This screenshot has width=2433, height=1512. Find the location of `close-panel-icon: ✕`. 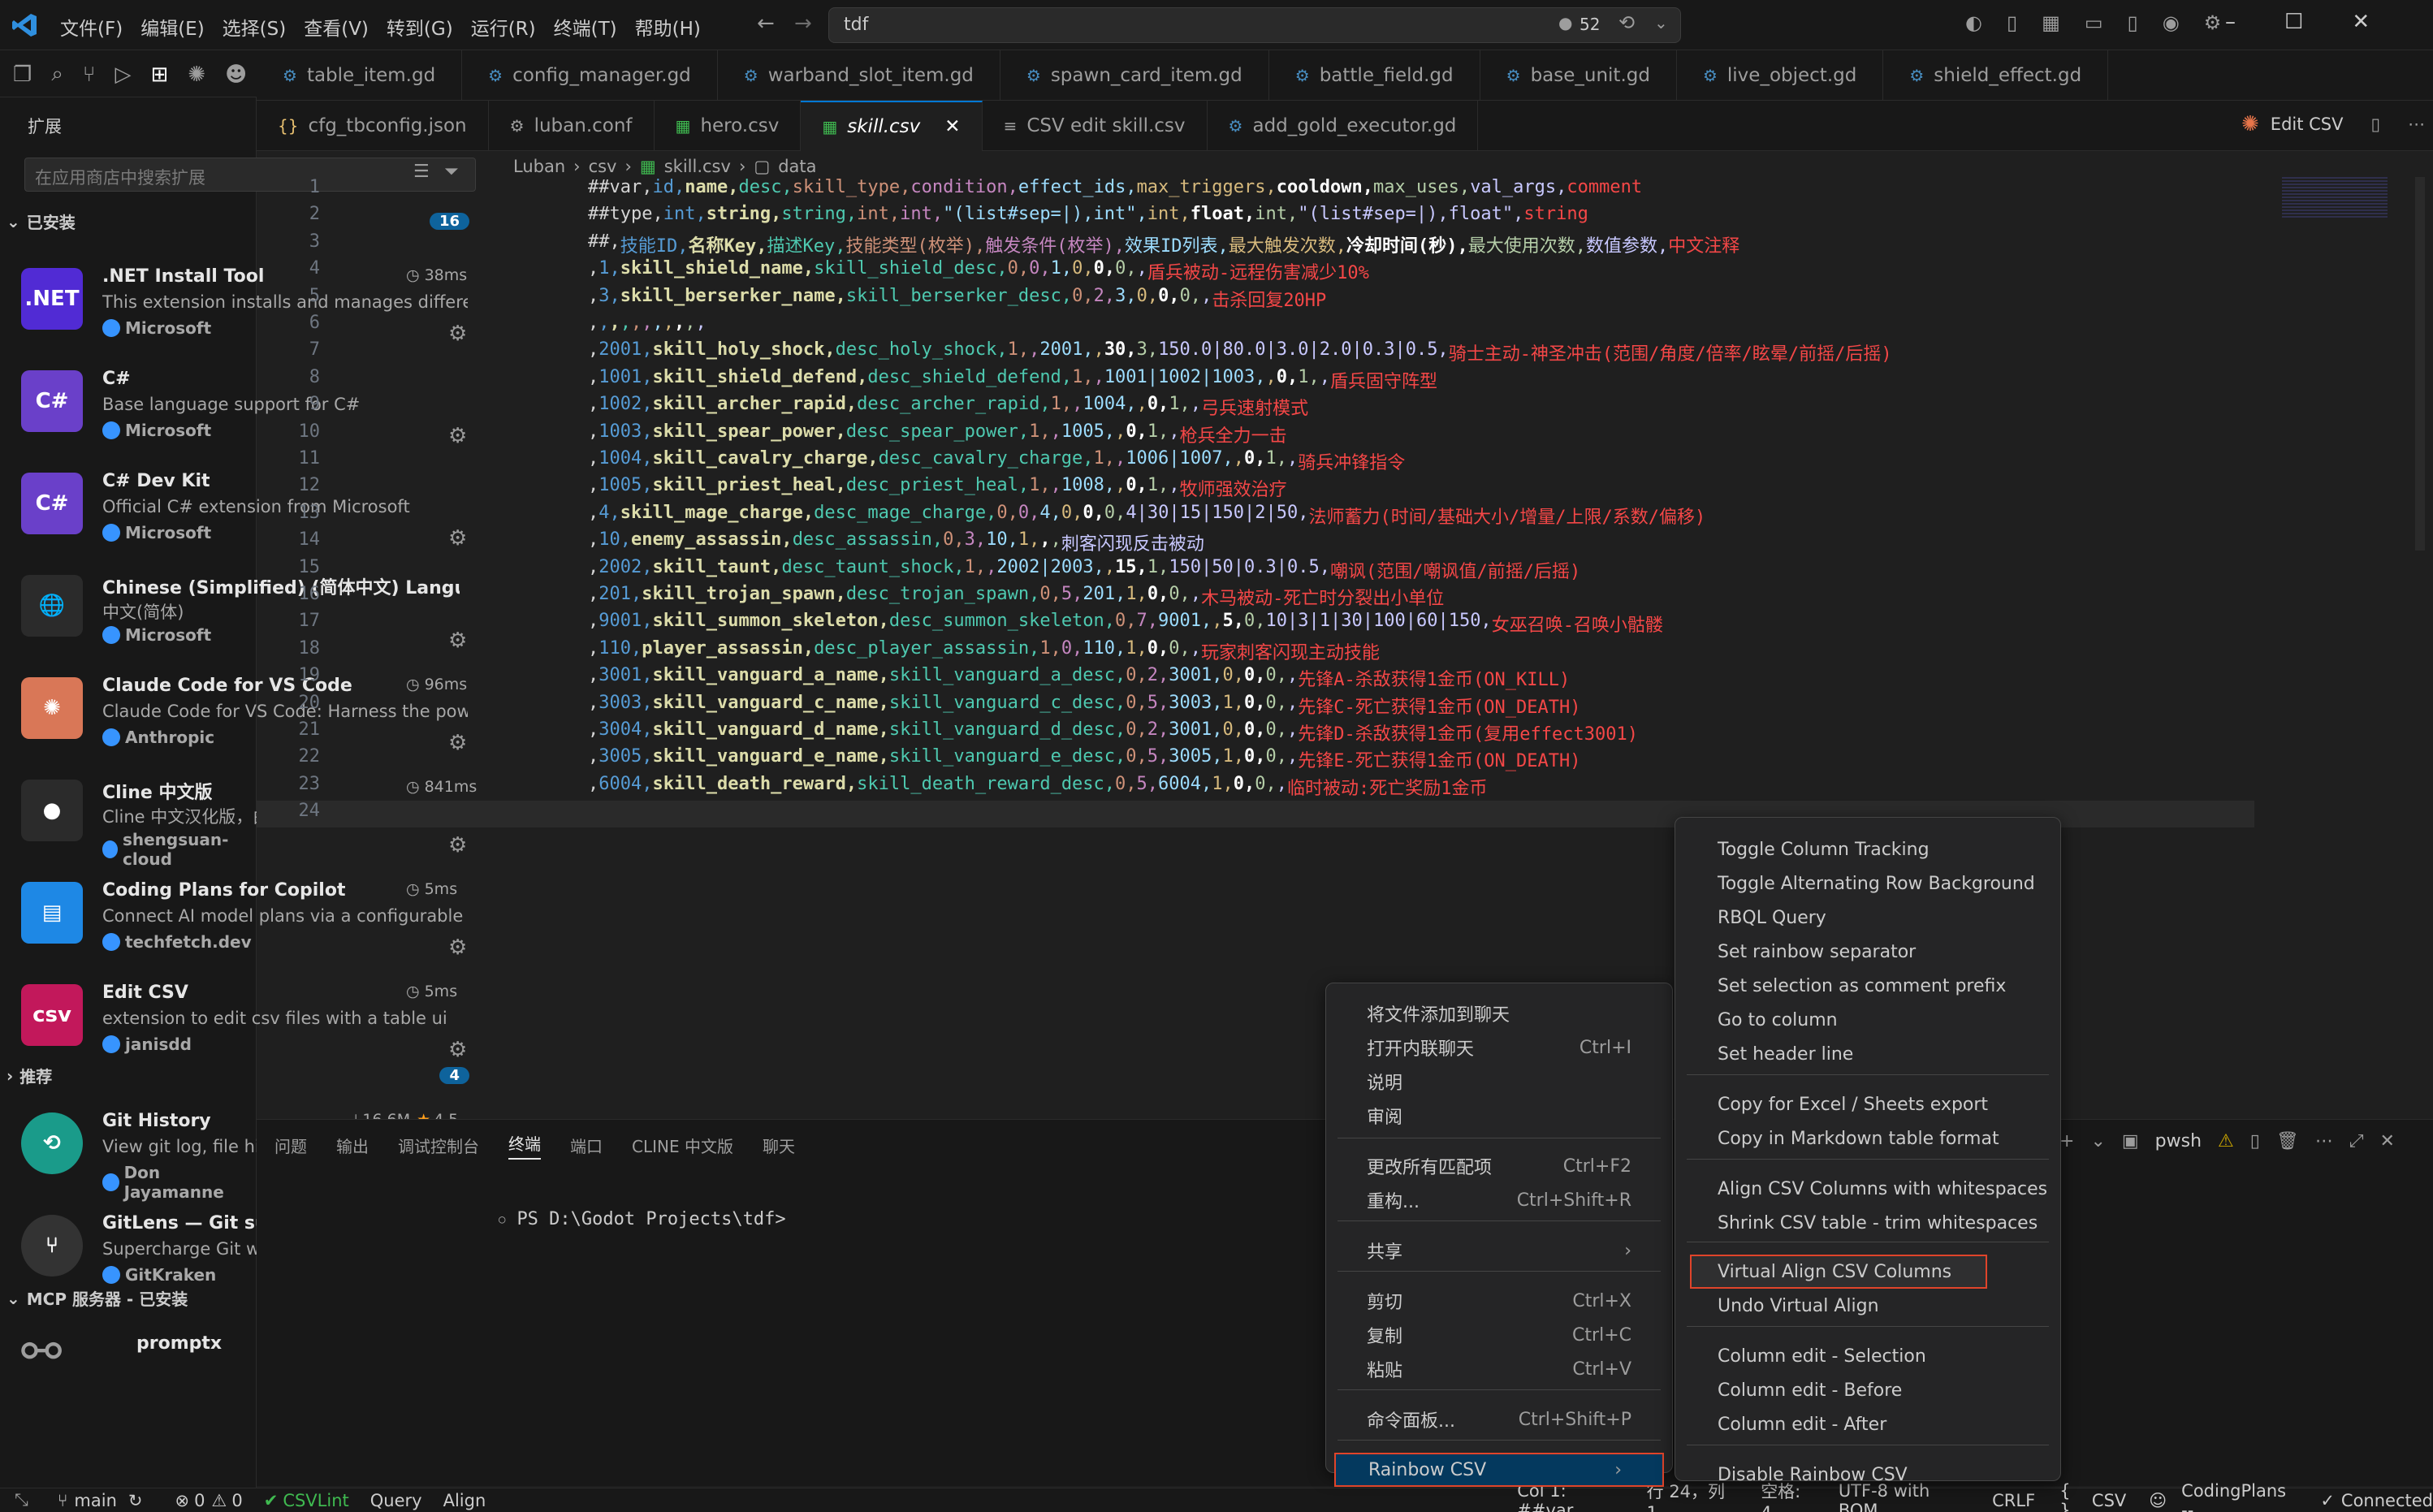

close-panel-icon: ✕ is located at coordinates (2386, 1141).